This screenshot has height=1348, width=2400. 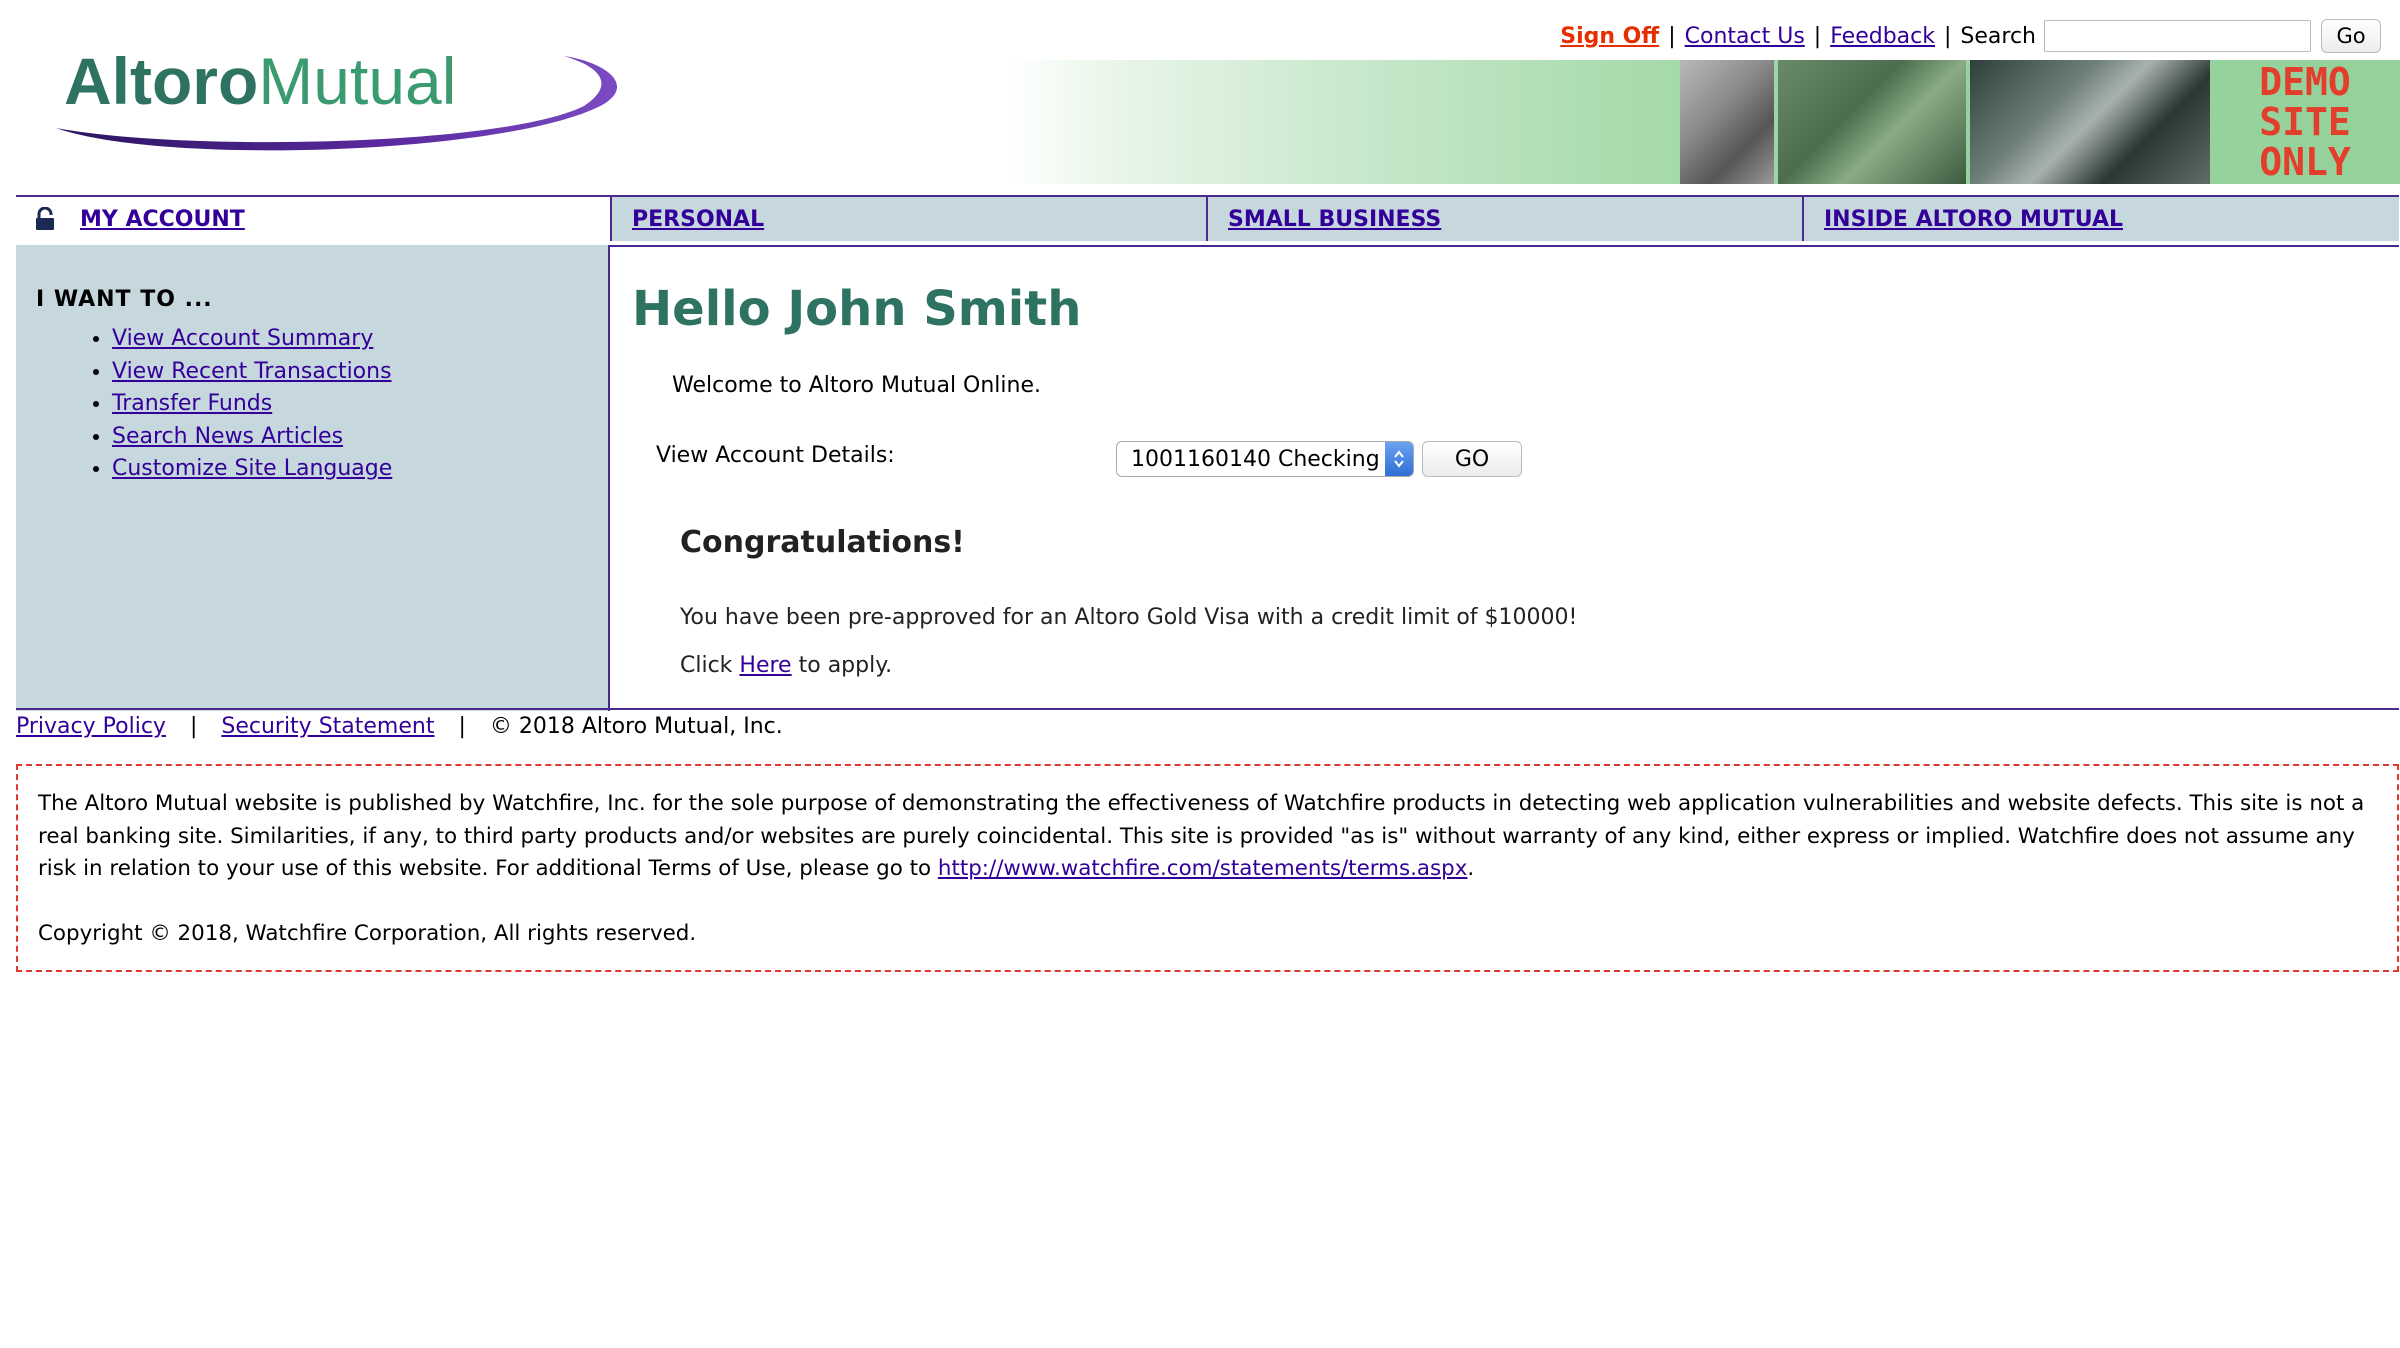 What do you see at coordinates (1255, 459) in the screenshot?
I see `account-select-value: 1001160140 Checking` at bounding box center [1255, 459].